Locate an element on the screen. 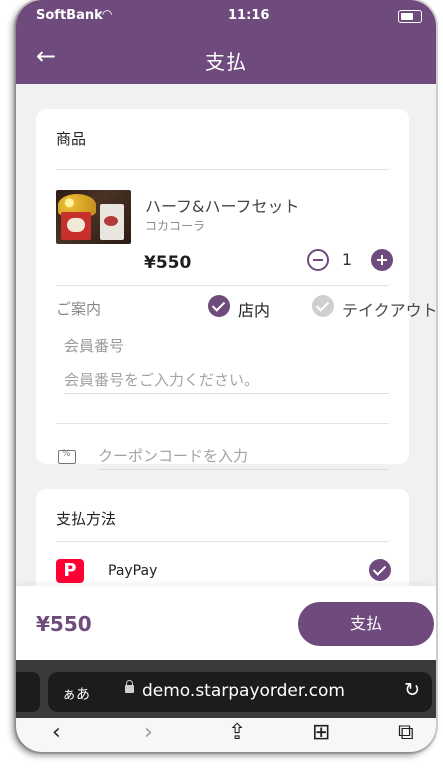  quantity-stepper: 1 is located at coordinates (350, 262).